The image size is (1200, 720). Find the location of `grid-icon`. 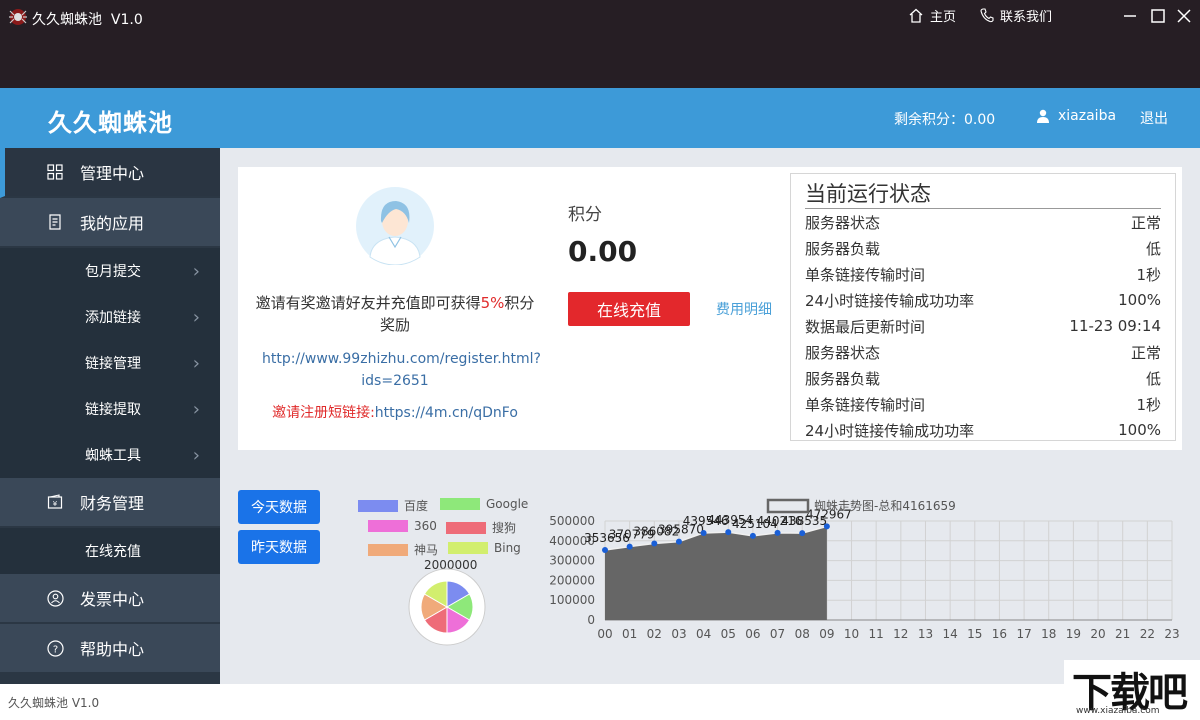

grid-icon is located at coordinates (55, 172).